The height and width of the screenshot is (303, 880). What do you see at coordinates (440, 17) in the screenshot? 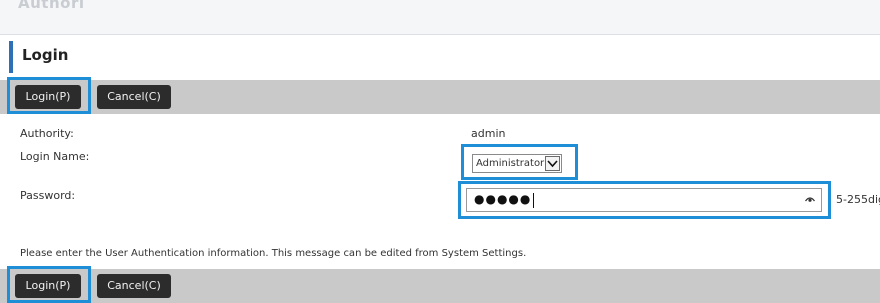
I see `top-strip: Authori` at bounding box center [440, 17].